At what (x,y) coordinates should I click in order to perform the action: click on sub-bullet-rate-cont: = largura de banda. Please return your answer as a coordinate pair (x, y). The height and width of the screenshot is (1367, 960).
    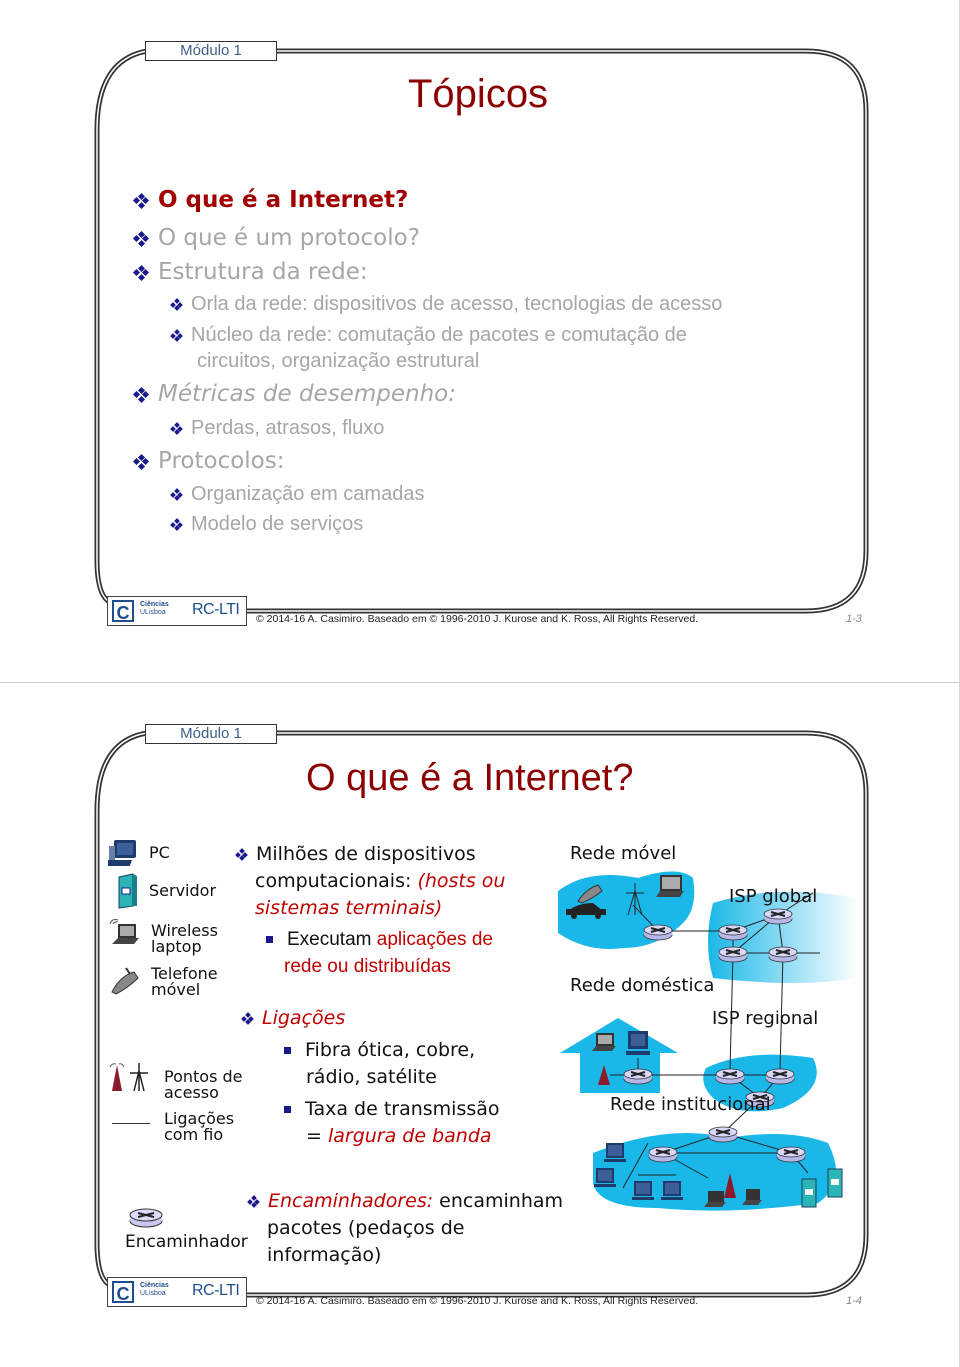
    Looking at the image, I should click on (399, 1136).